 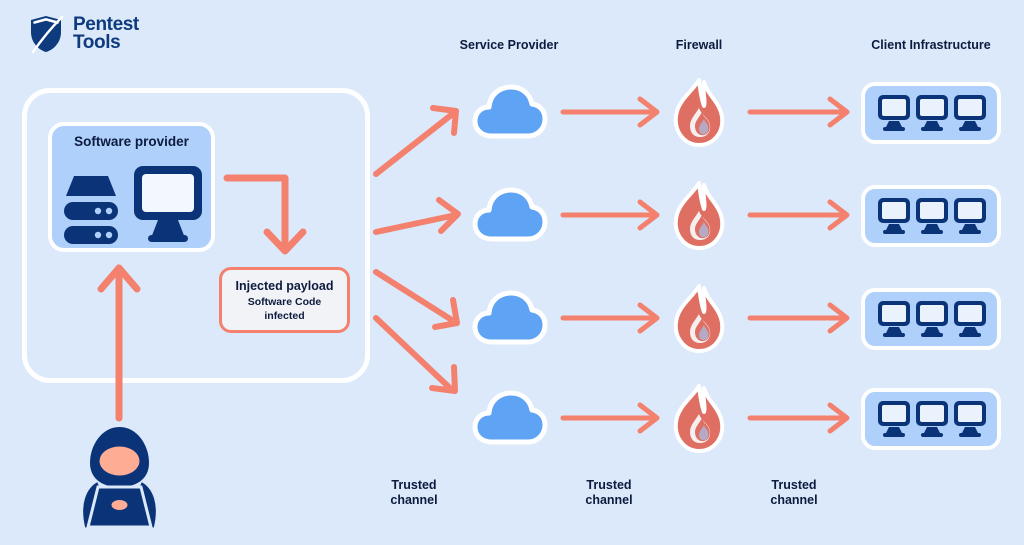 I want to click on trusted-channel-label-2: Trusted channel, so click(x=609, y=493).